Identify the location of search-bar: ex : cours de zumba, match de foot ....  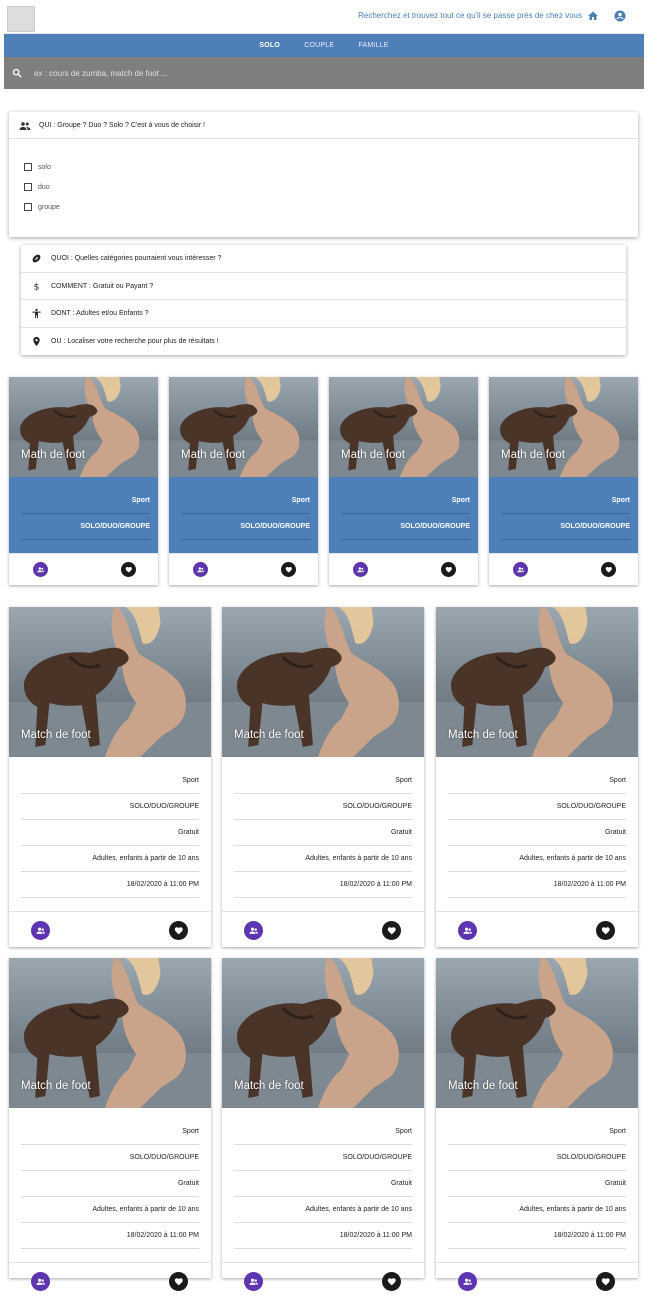
(324, 73).